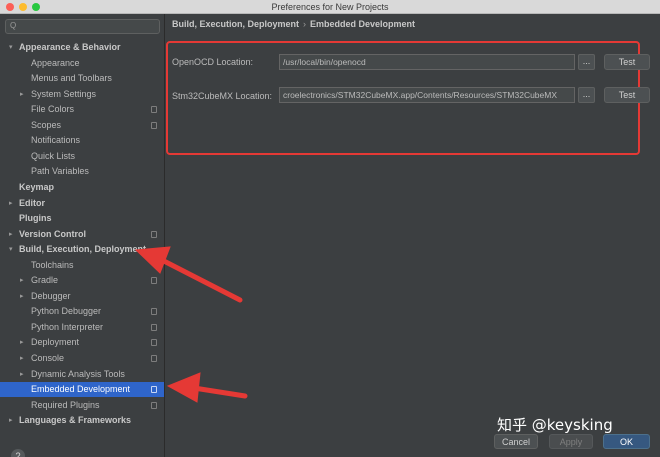 The image size is (660, 457). I want to click on sidebar-item-version-control: ▸ Version Control, so click(82, 234).